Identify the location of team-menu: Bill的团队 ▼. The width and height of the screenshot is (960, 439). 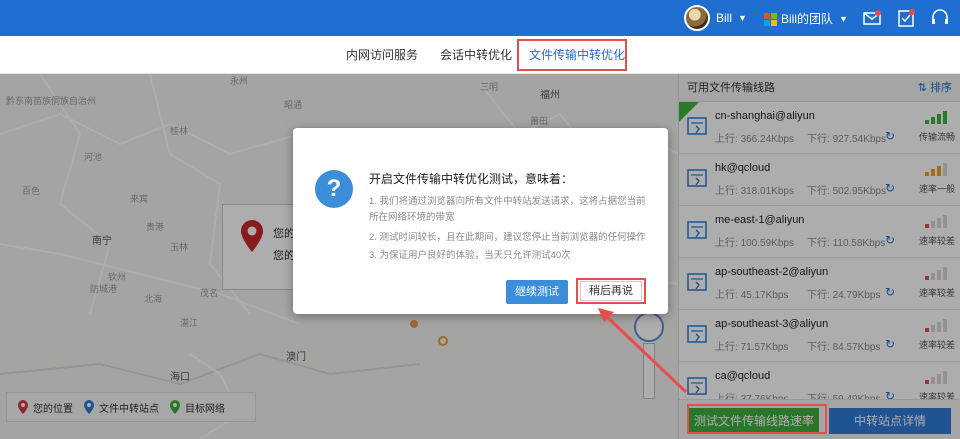
(806, 18).